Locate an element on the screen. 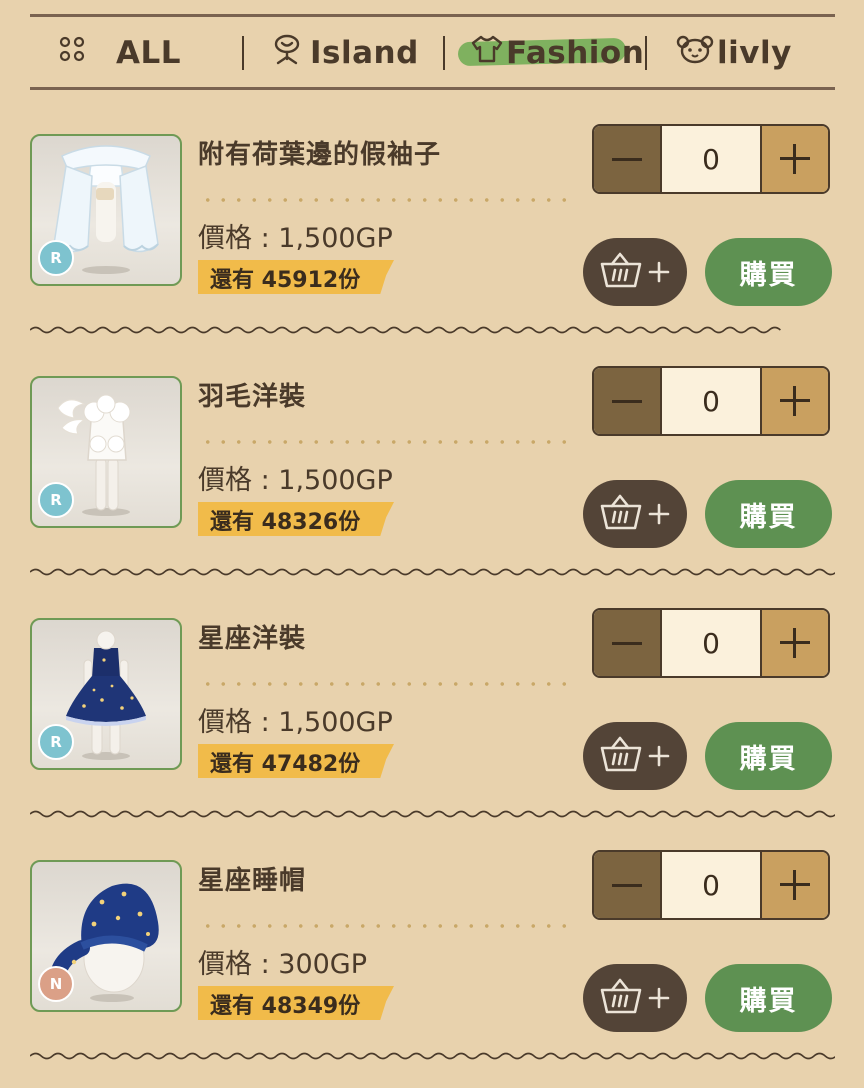 The width and height of the screenshot is (864, 1088). stock-tag: 還有 45912份 is located at coordinates (296, 277).